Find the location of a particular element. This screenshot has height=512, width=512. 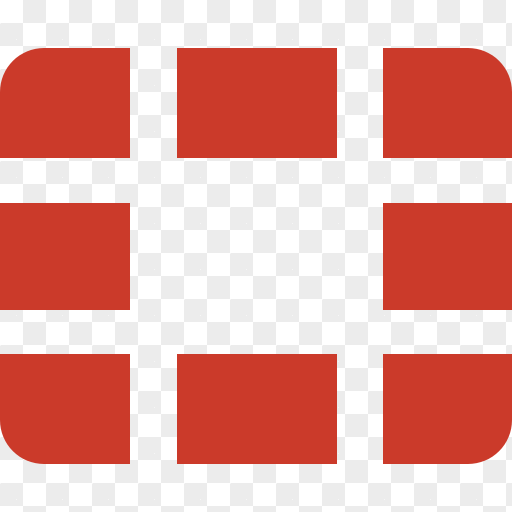

logo-tile-r3-c1 is located at coordinates (65, 409).